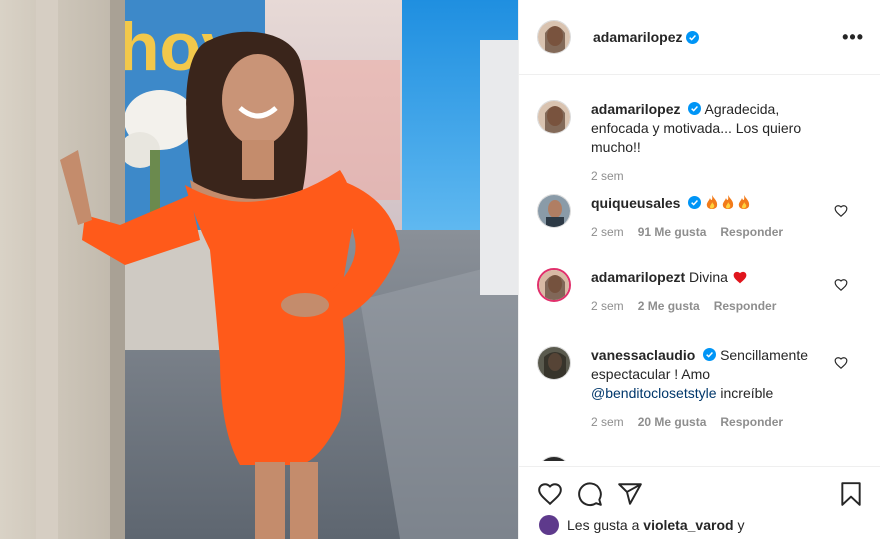 The height and width of the screenshot is (539, 880). I want to click on post-header: adamarilopez •••, so click(699, 37).